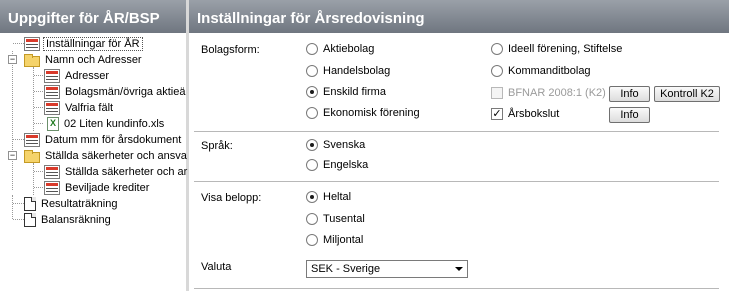  Describe the element at coordinates (459, 16) in the screenshot. I see `right-panel-header: Inställningar för Årsredovisning` at that location.